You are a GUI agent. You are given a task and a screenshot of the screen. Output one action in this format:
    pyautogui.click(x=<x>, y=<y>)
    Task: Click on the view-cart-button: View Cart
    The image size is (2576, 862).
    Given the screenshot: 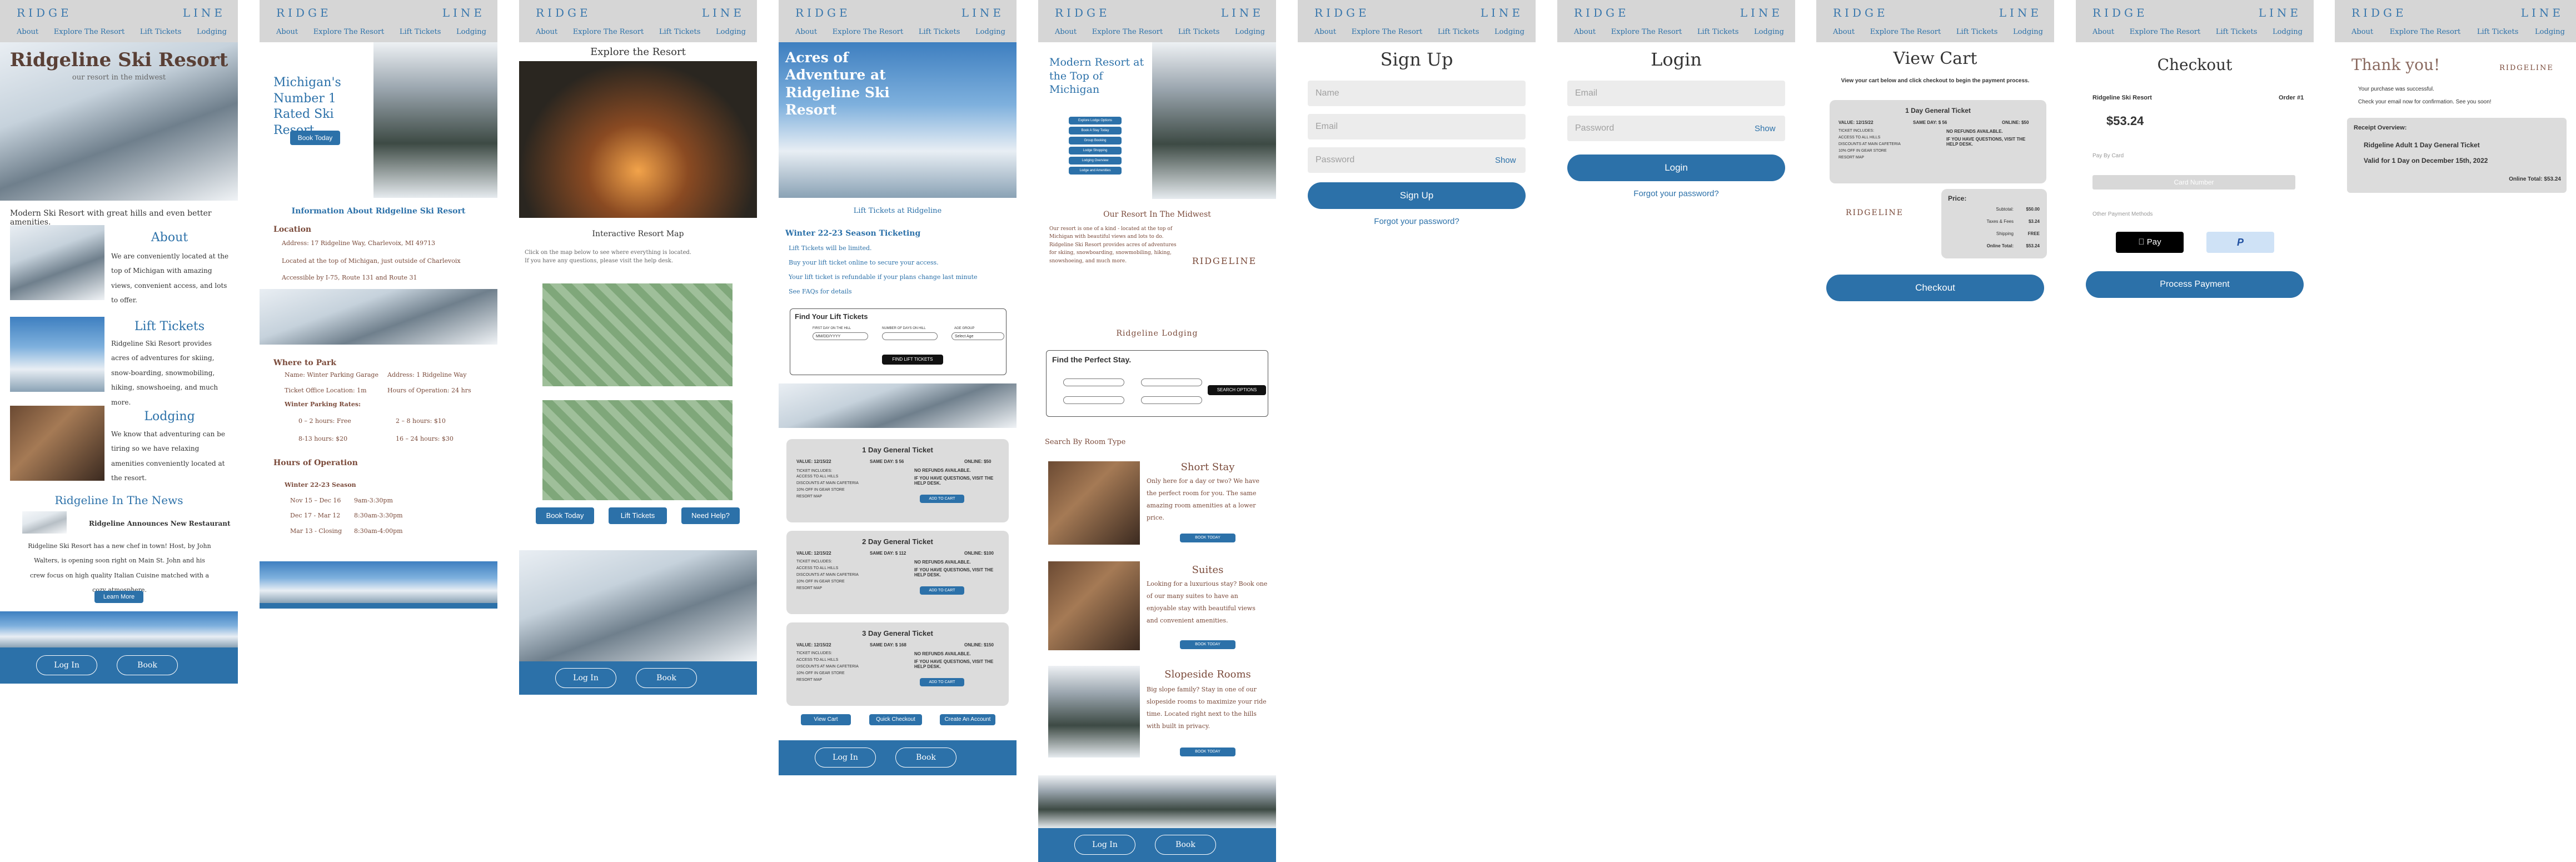 What is the action you would take?
    pyautogui.click(x=826, y=719)
    